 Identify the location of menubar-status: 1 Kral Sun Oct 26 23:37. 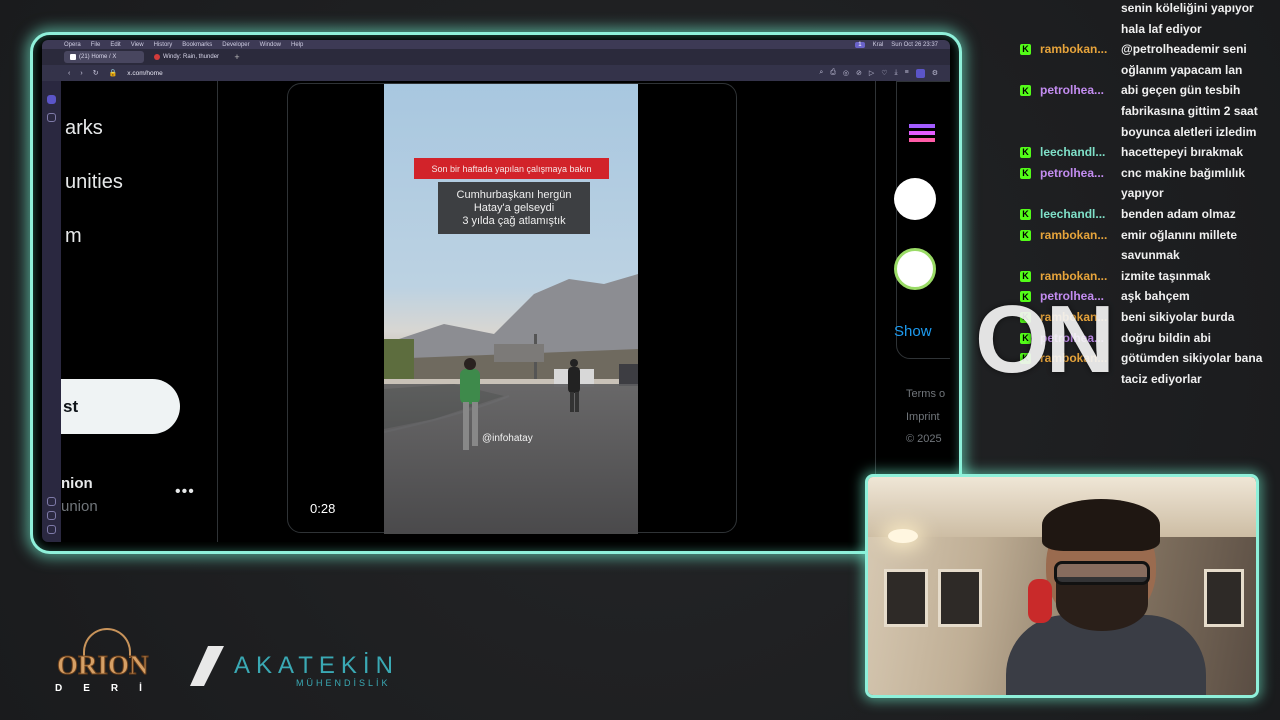
(902, 44).